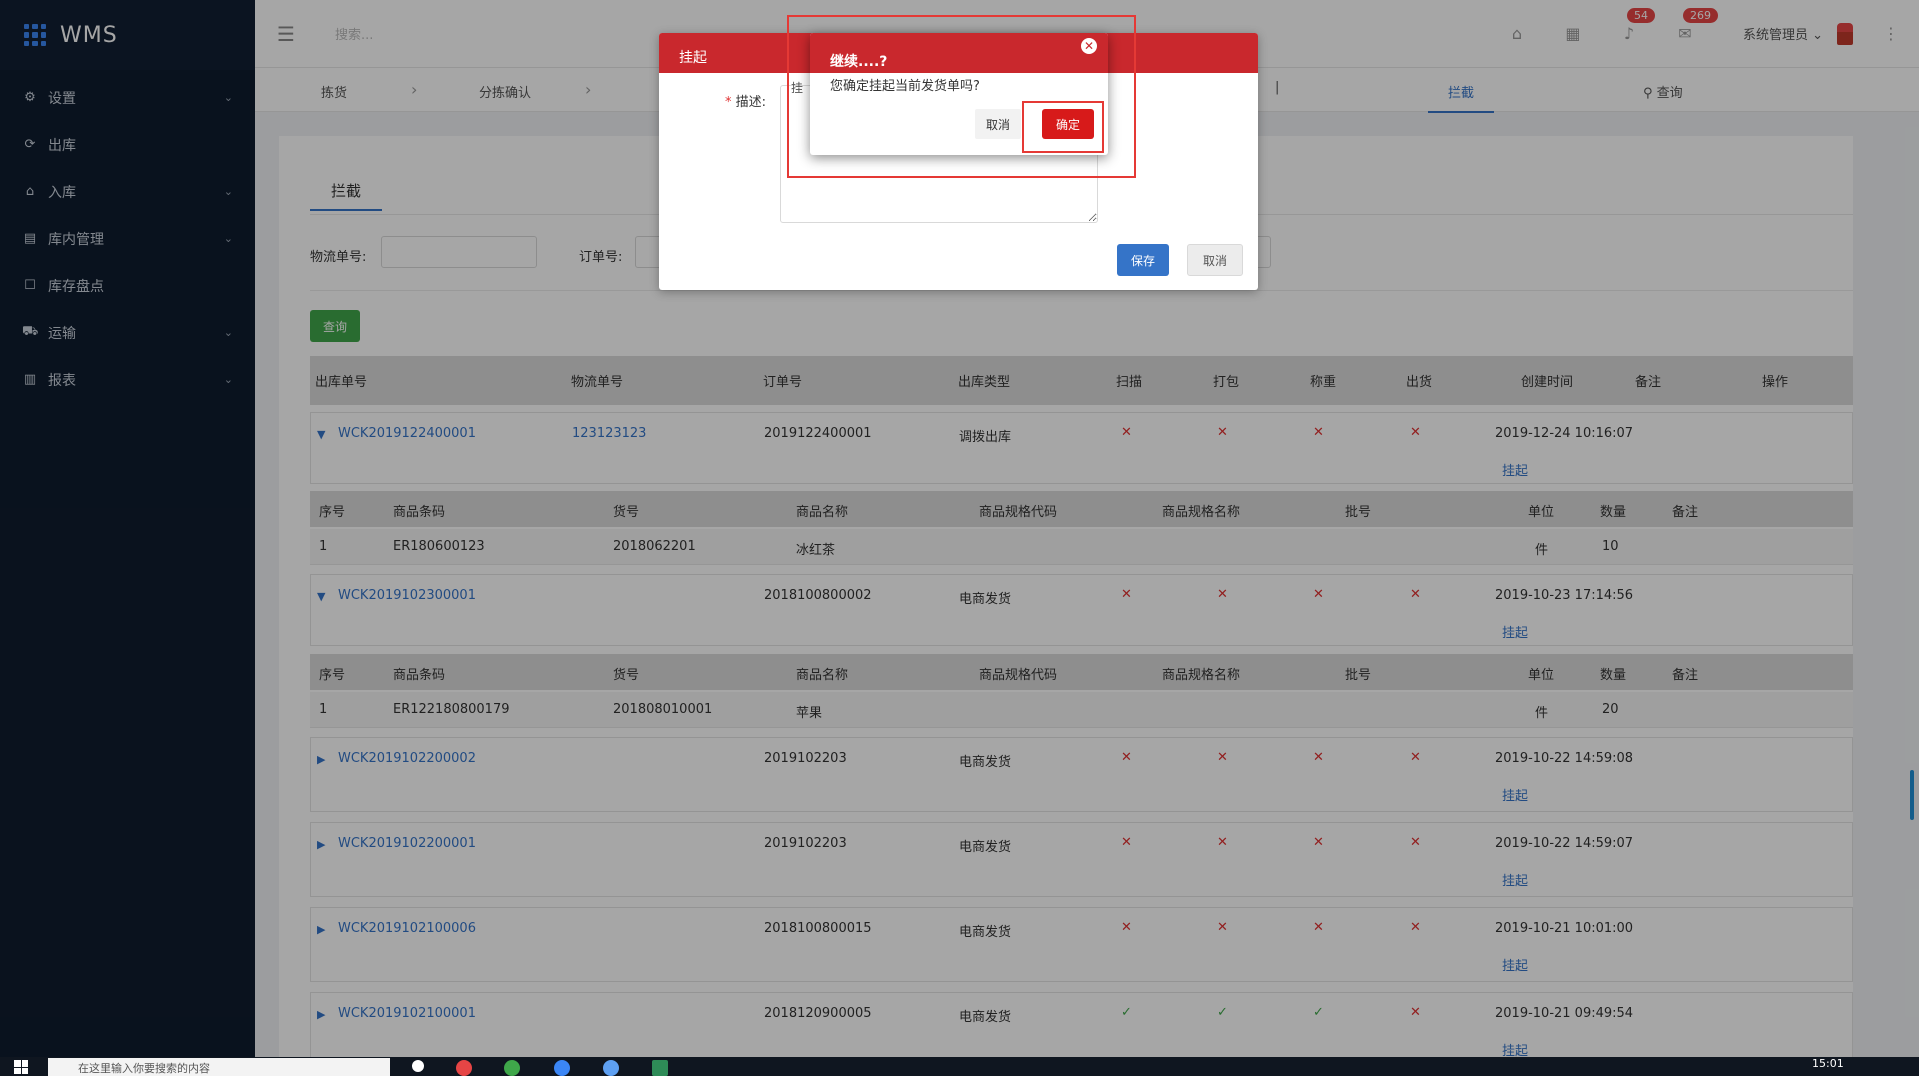 The width and height of the screenshot is (1919, 1076). Describe the element at coordinates (660, 1068) in the screenshot. I see `excel-app-icon` at that location.